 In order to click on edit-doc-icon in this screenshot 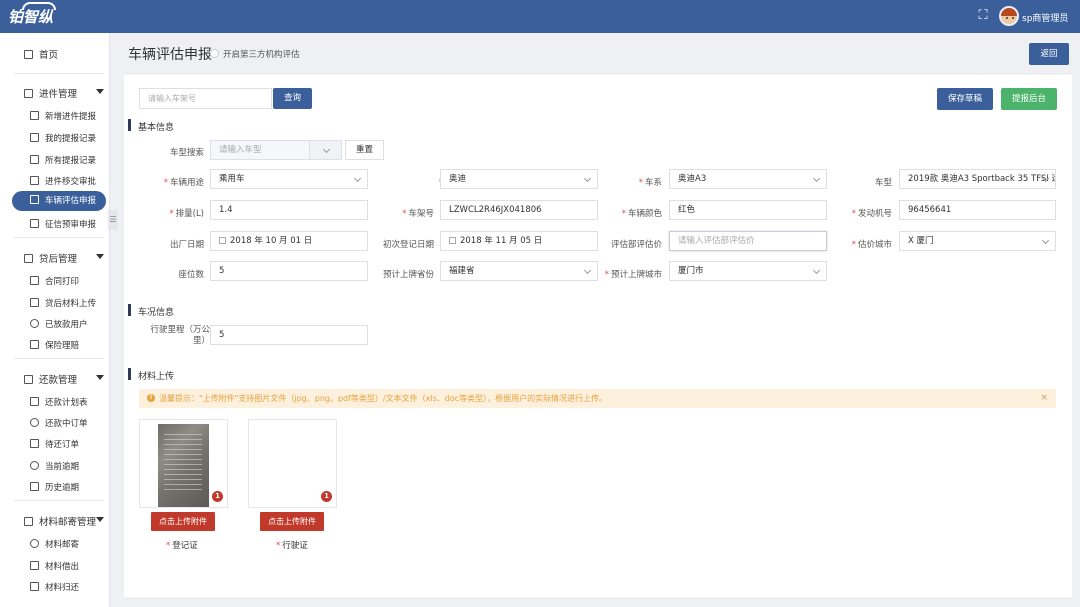, I will do `click(34, 180)`.